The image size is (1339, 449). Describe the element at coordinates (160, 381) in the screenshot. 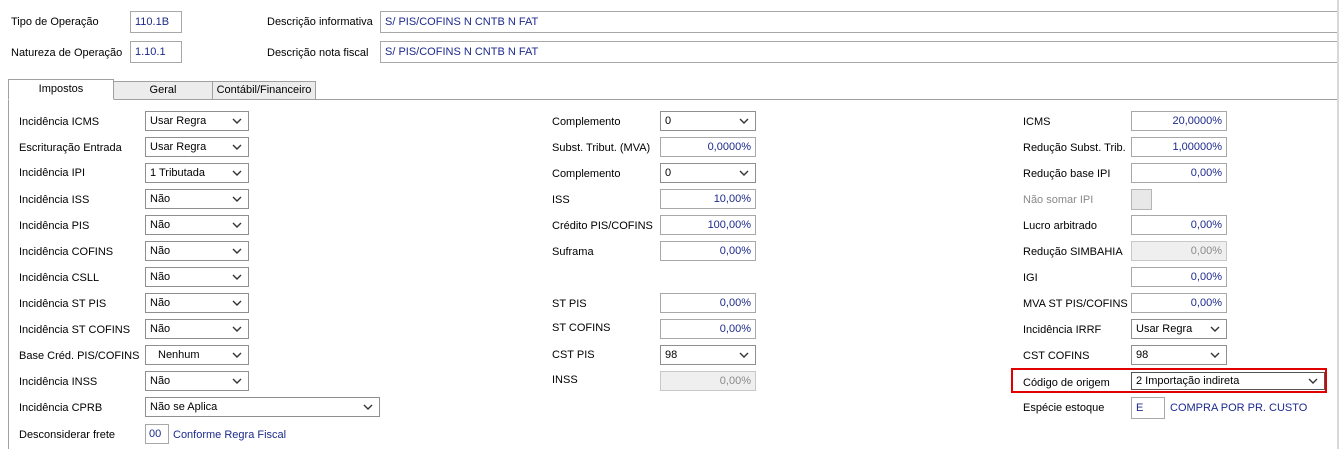

I see `incidencia-inss-value: Não` at that location.